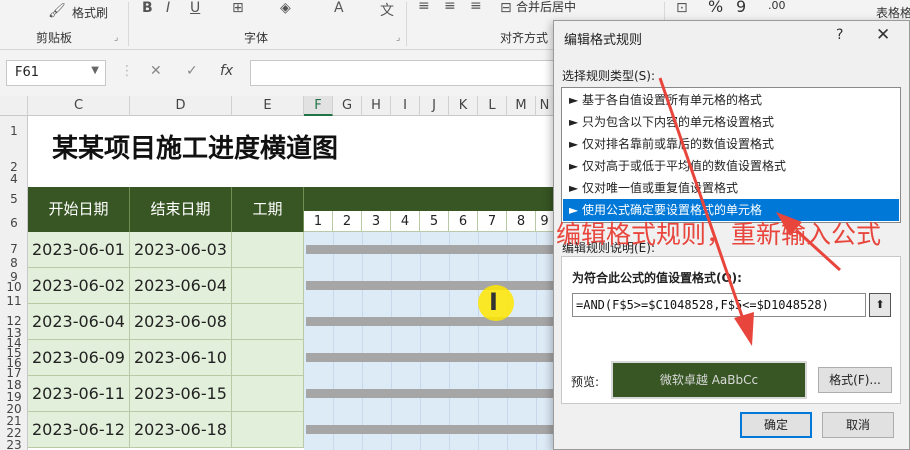  I want to click on annotation-arrows, so click(750, 211).